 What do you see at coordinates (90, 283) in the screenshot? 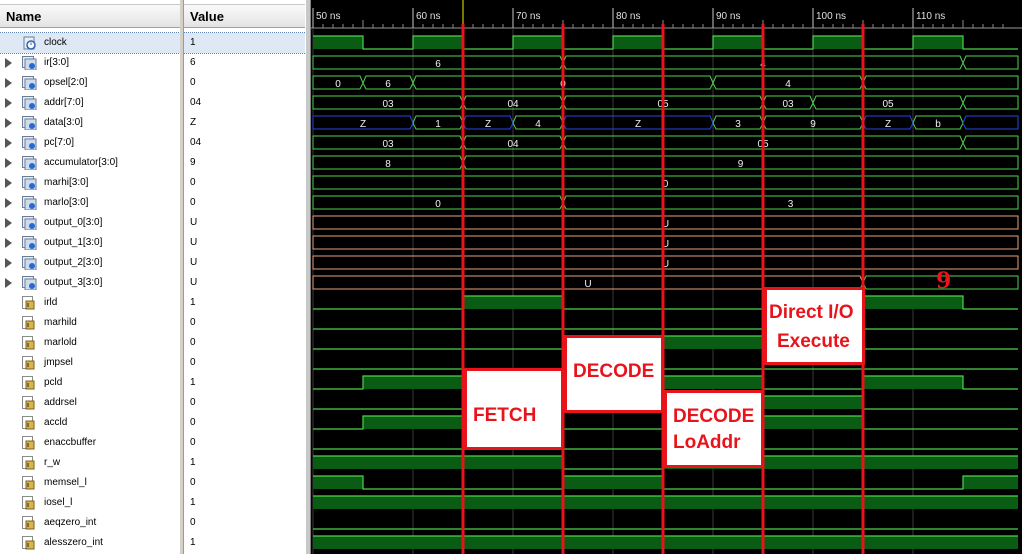
I see `signal-row-output-3-3-0: output_3[3:0]` at bounding box center [90, 283].